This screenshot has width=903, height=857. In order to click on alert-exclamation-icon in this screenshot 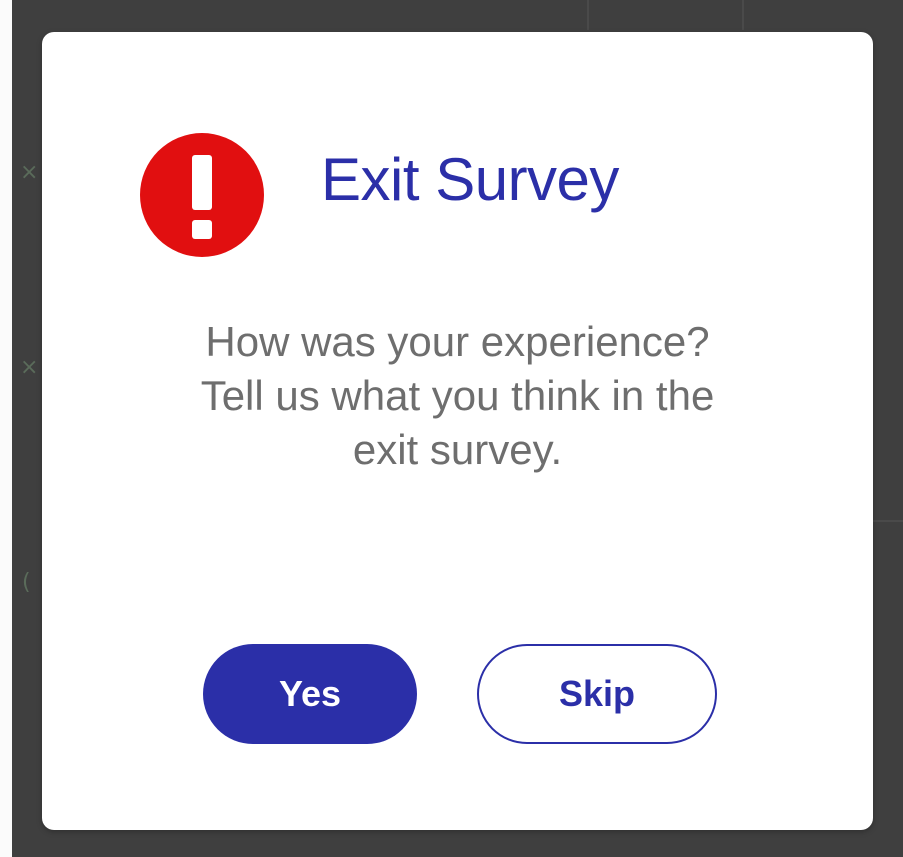, I will do `click(202, 195)`.